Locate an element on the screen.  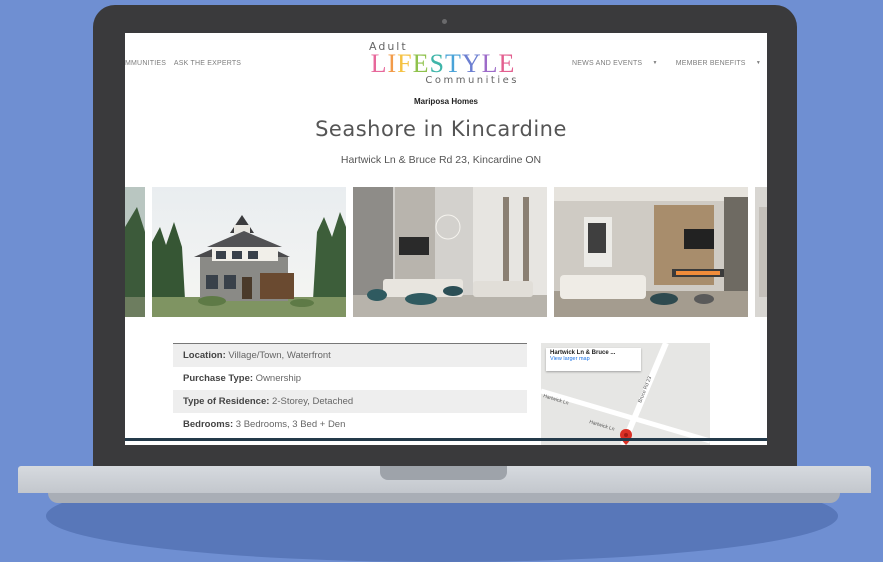
map-info-card: Hartwick Ln & Bruce ... View larger map is located at coordinates (593, 359).